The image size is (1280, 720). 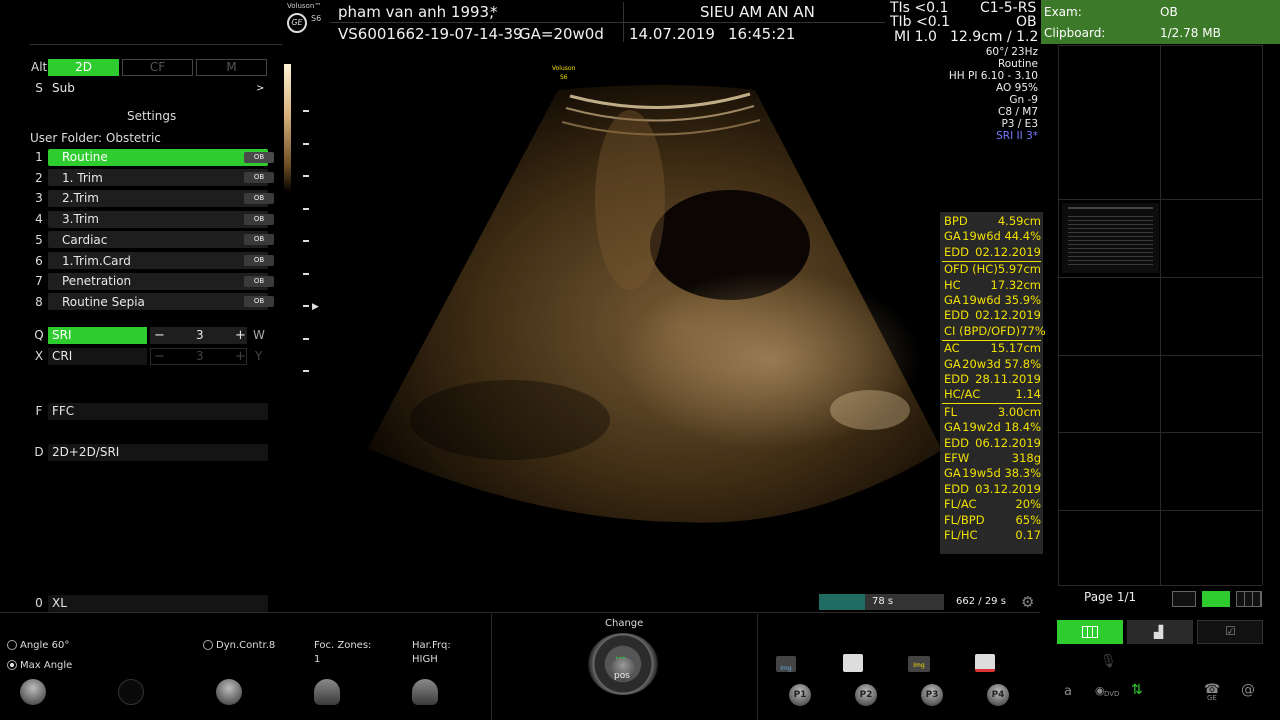 What do you see at coordinates (80, 198) in the screenshot?
I see `preset-label: 2.Trim` at bounding box center [80, 198].